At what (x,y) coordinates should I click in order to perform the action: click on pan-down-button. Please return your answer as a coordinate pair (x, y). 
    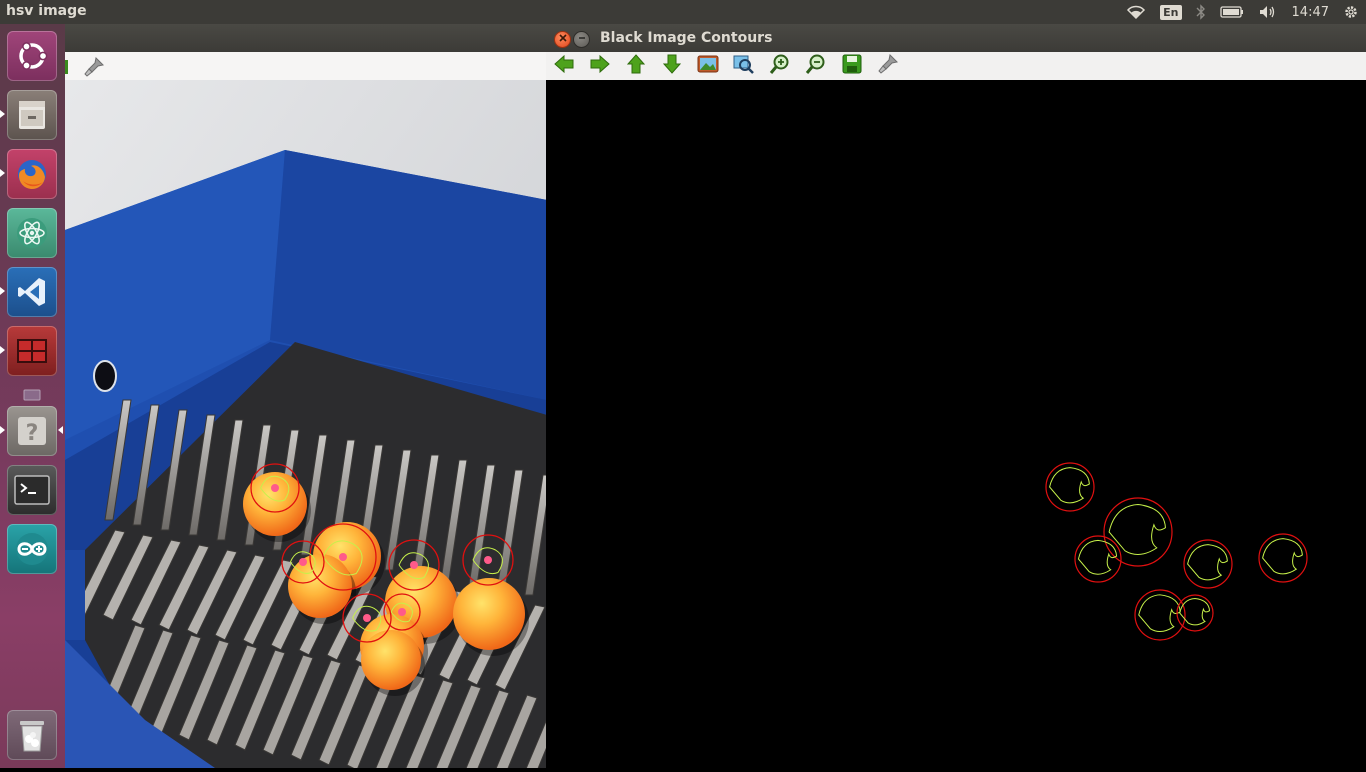
    Looking at the image, I should click on (672, 66).